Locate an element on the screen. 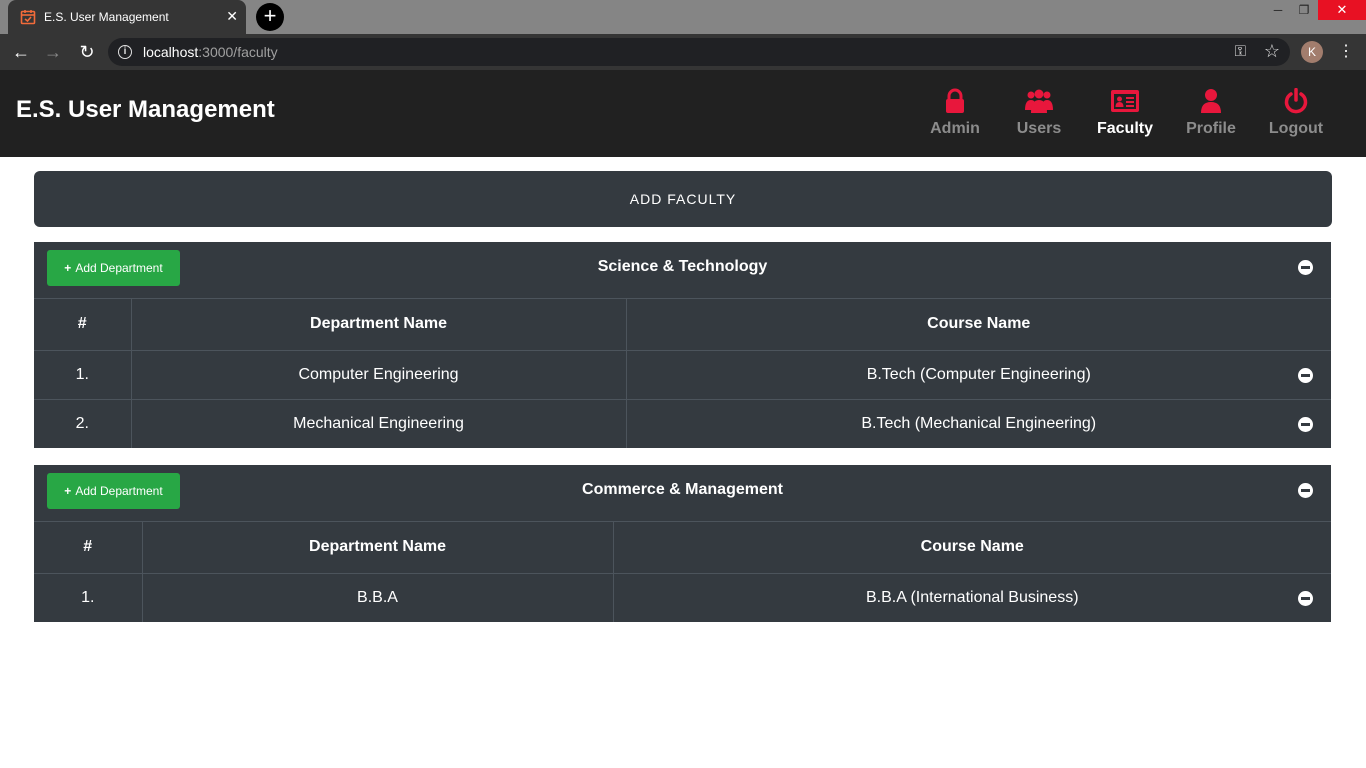 This screenshot has height=768, width=1366. user-icon is located at coordinates (1211, 101).